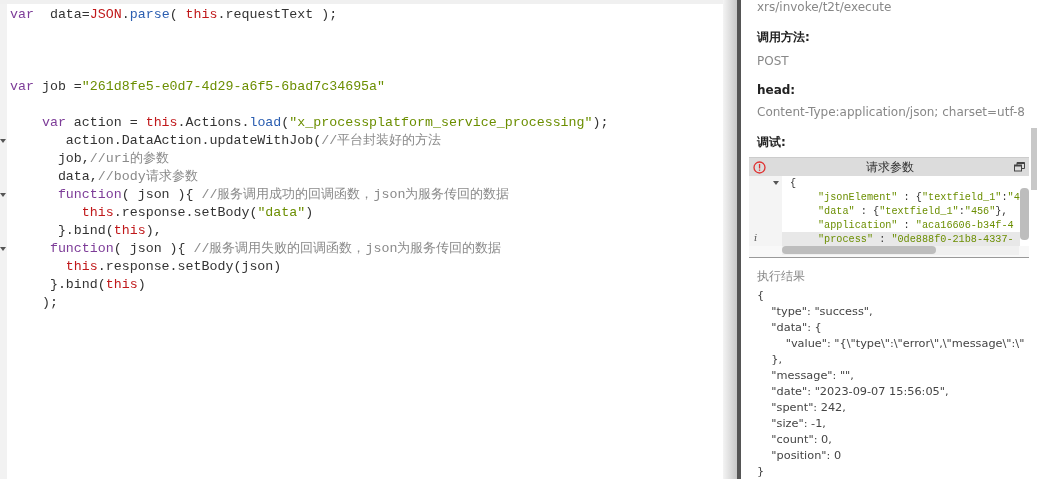 Image resolution: width=1037 pixels, height=479 pixels. I want to click on result-line: "type": "success",, so click(822, 312).